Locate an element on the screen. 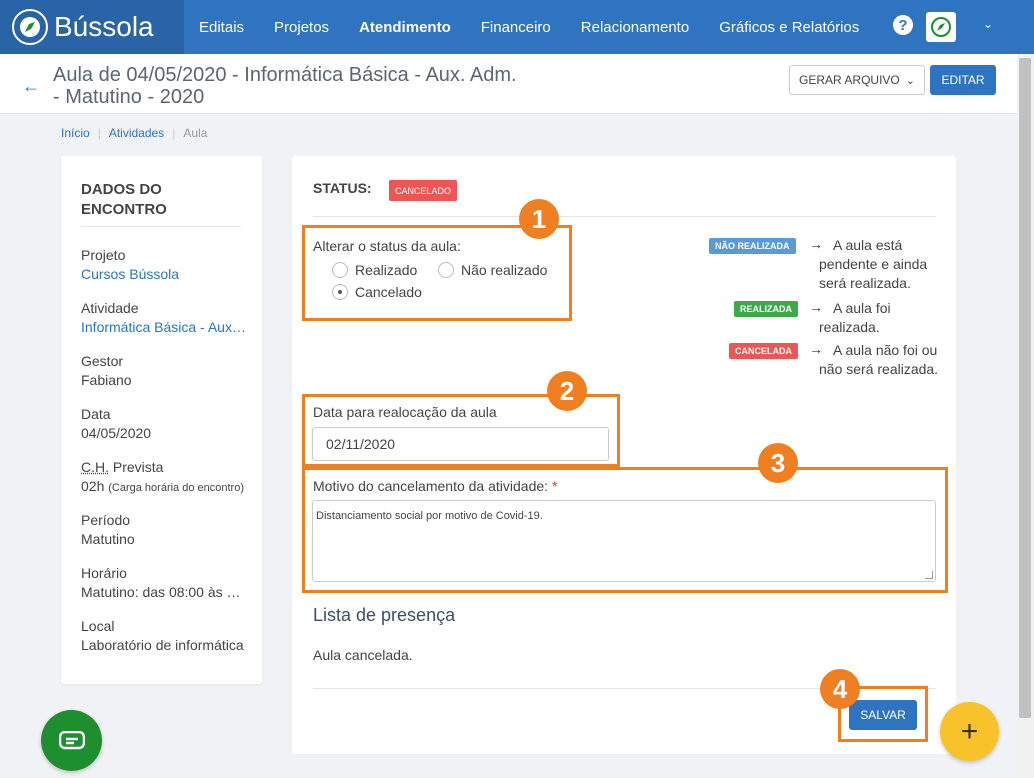 The width and height of the screenshot is (1034, 778). nav-item-financeiro: Financeiro is located at coordinates (516, 27).